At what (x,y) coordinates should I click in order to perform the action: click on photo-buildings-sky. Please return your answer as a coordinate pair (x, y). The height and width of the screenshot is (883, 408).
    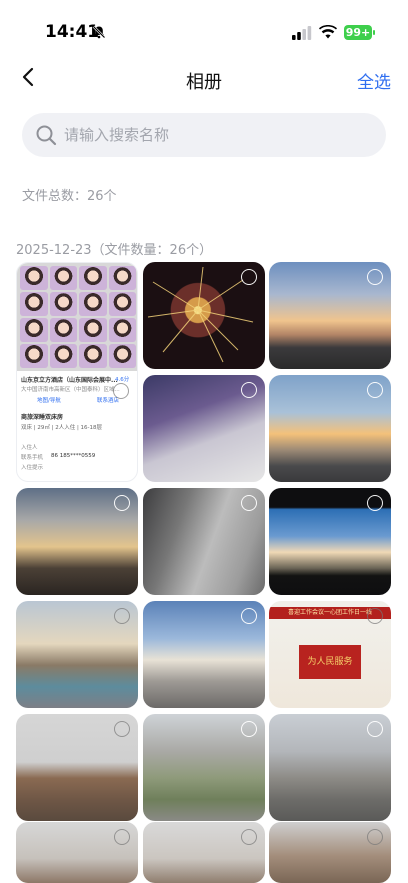
    Looking at the image, I should click on (204, 654).